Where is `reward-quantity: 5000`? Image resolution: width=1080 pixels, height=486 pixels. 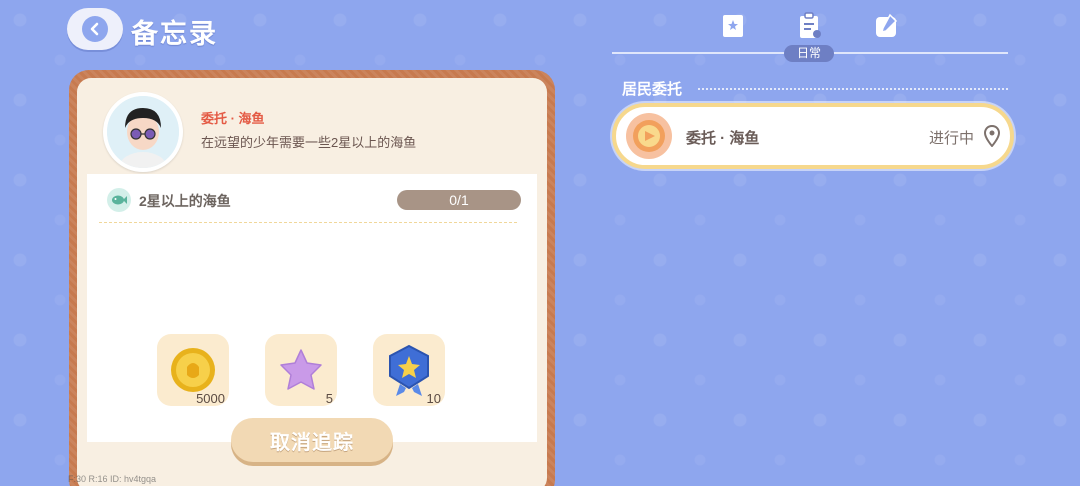 reward-quantity: 5000 is located at coordinates (210, 398).